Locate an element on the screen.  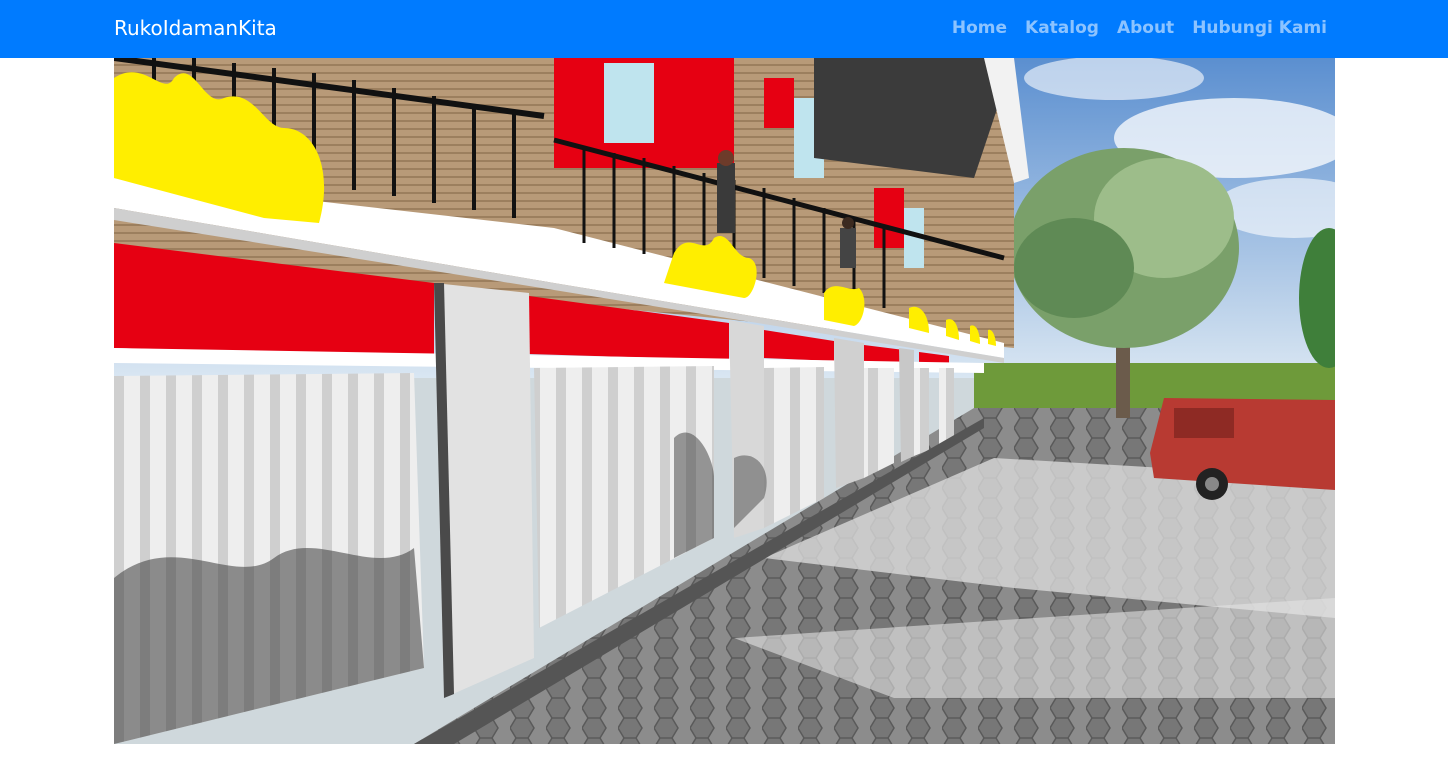
nav-link-katalog: Katalog is located at coordinates (1062, 28).